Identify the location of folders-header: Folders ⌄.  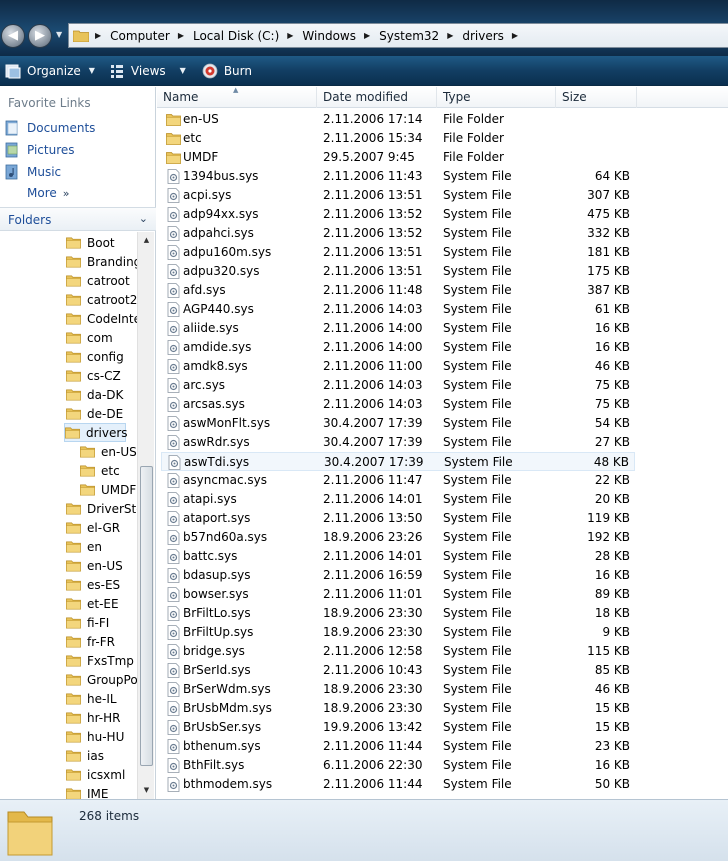
(78, 219).